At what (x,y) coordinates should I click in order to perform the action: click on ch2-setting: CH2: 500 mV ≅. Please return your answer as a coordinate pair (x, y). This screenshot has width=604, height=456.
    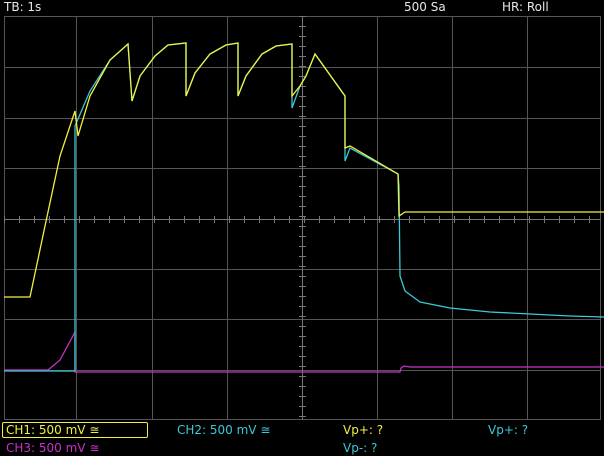
    Looking at the image, I should click on (223, 430).